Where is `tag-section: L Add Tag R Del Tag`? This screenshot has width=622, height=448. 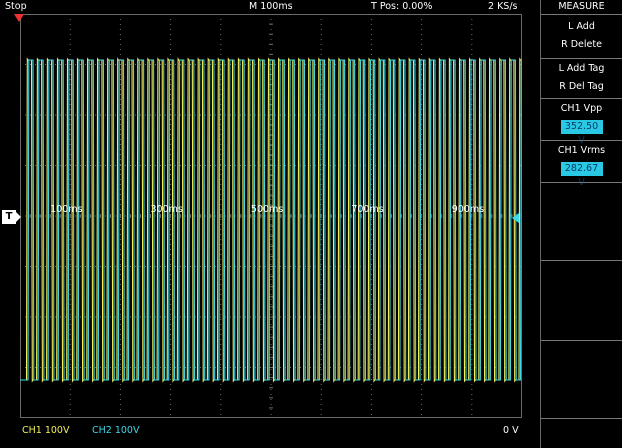
tag-section: L Add Tag R Del Tag is located at coordinates (581, 78).